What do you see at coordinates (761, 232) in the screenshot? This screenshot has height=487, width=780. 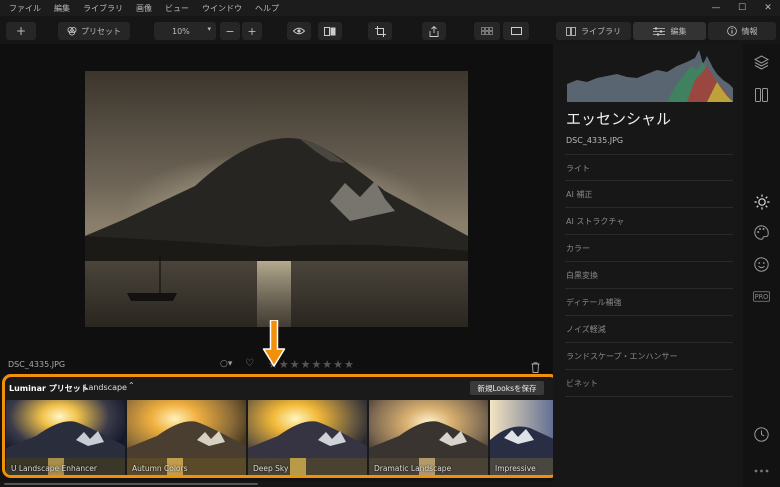 I see `palette-icon` at bounding box center [761, 232].